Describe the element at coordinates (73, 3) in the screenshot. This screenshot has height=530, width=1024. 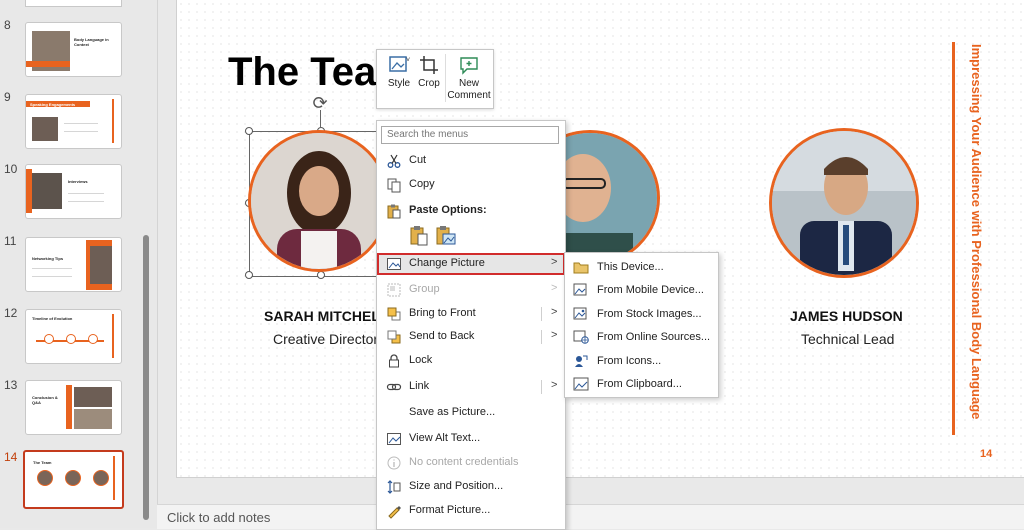
I see `thumbnail-partial` at that location.